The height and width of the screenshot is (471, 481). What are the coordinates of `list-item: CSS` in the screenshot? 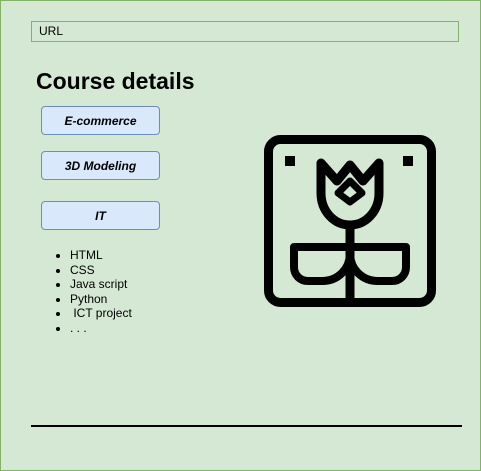 It's located at (101, 270).